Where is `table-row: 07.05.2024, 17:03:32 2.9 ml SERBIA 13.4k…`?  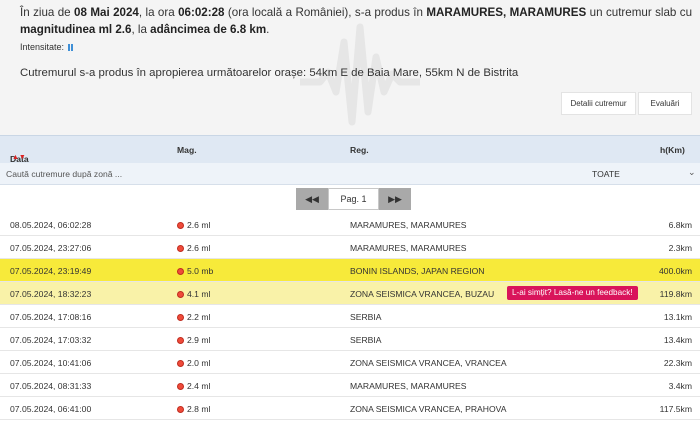
table-row: 07.05.2024, 17:03:32 2.9 ml SERBIA 13.4k… is located at coordinates (350, 339).